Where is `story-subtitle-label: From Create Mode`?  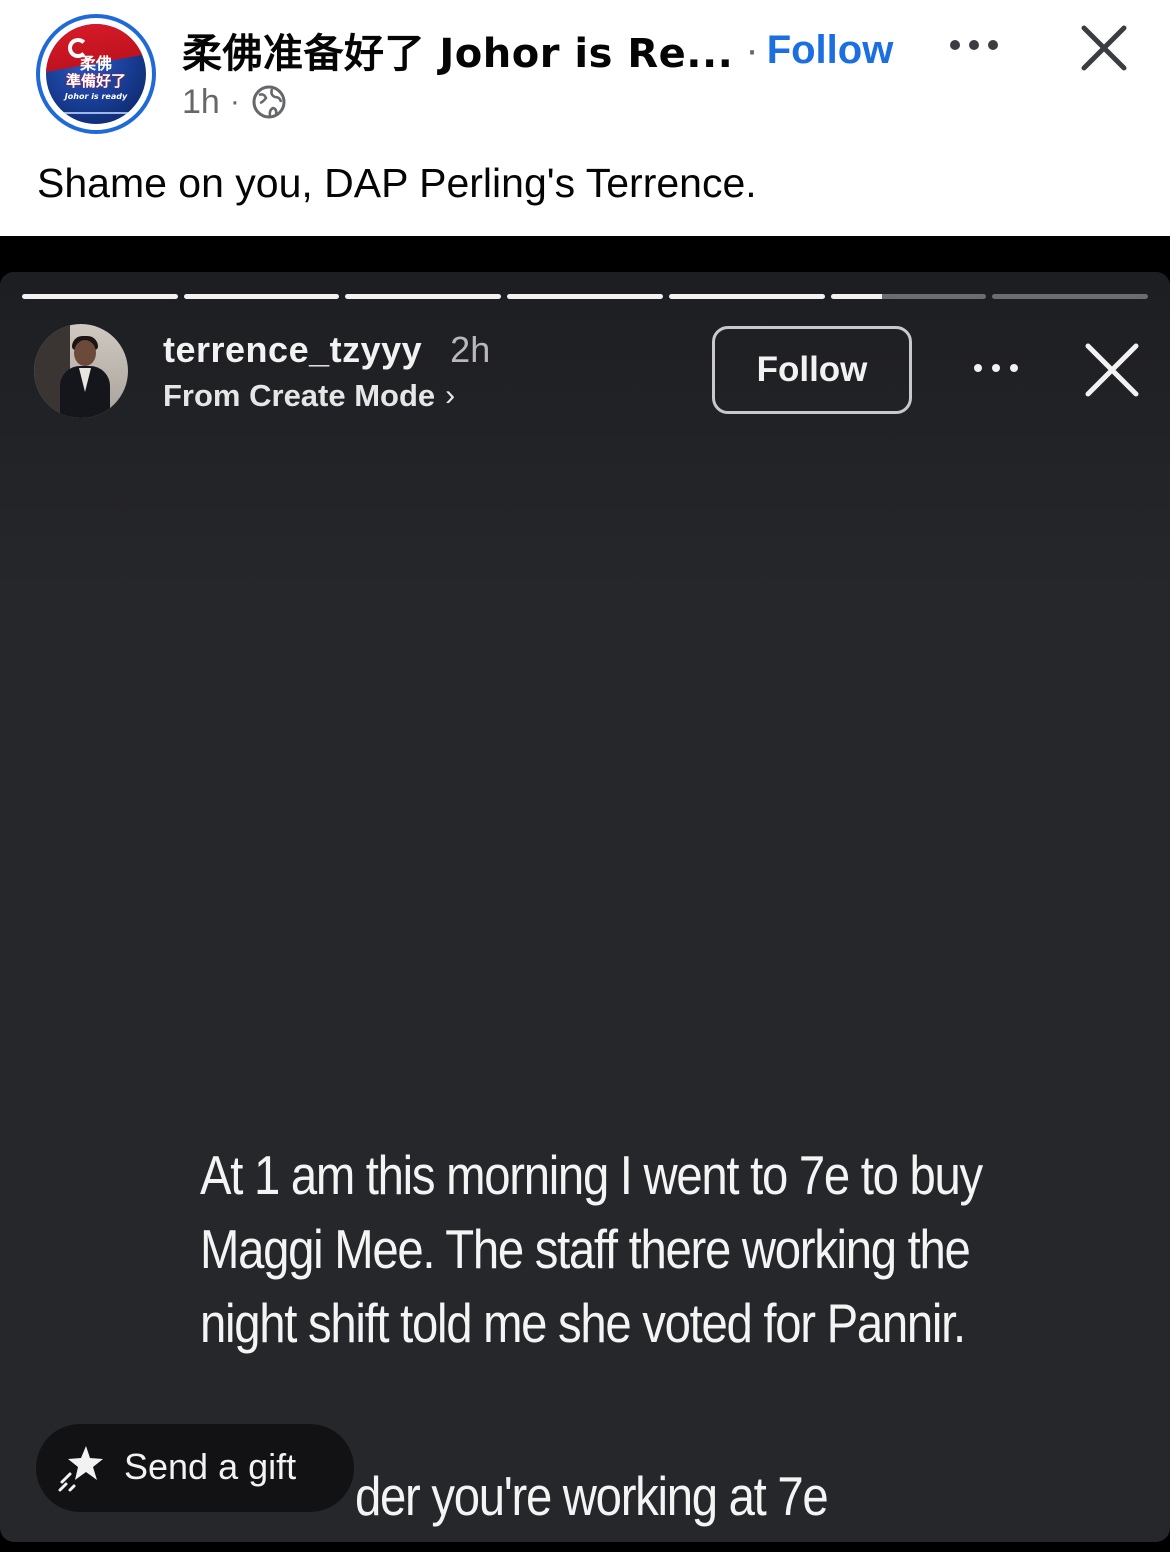 story-subtitle-label: From Create Mode is located at coordinates (299, 395).